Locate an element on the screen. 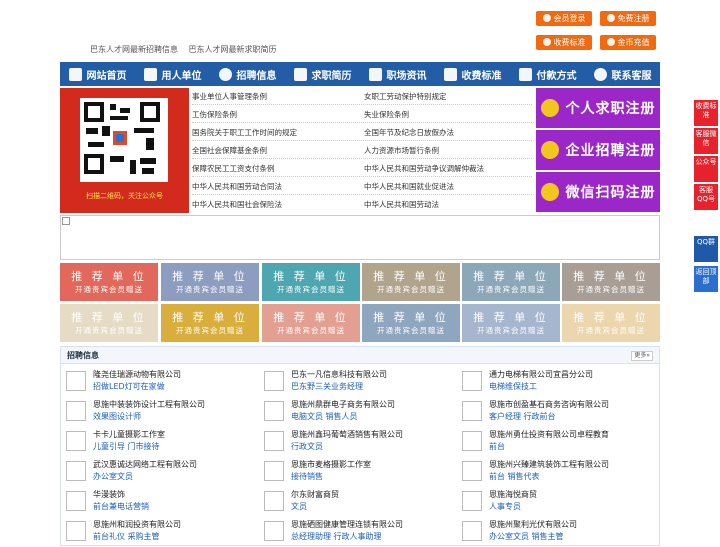 The height and width of the screenshot is (547, 720). company-name: 恩施硒图健康管理连锁有限公司 is located at coordinates (347, 524).